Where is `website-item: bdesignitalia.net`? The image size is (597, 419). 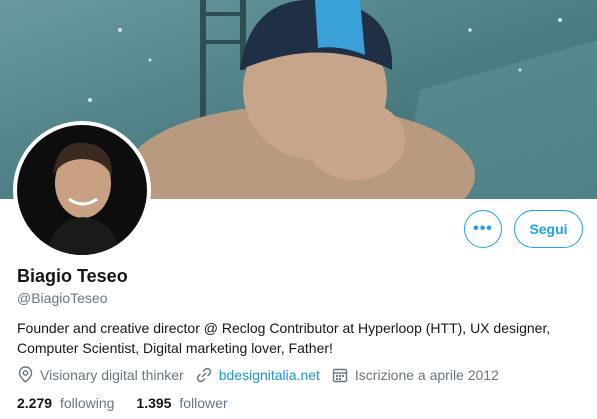 website-item: bdesignitalia.net is located at coordinates (258, 374).